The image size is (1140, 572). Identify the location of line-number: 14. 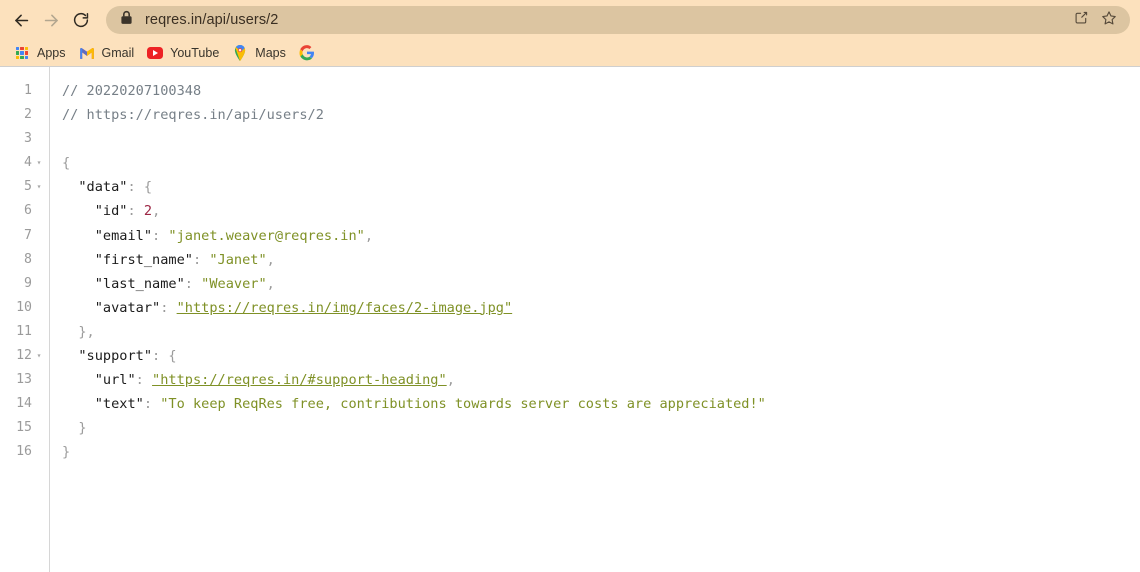
(24, 404).